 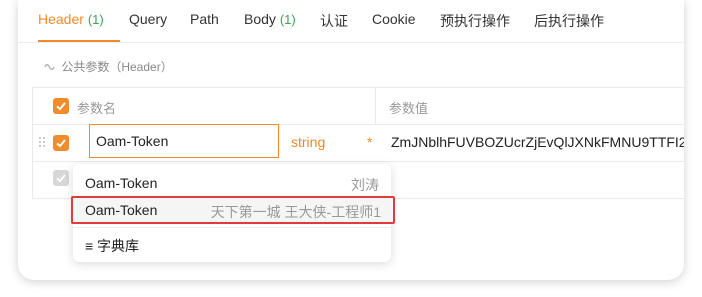 What do you see at coordinates (358, 106) in the screenshot?
I see `table-header-row: 参数名 参数值` at bounding box center [358, 106].